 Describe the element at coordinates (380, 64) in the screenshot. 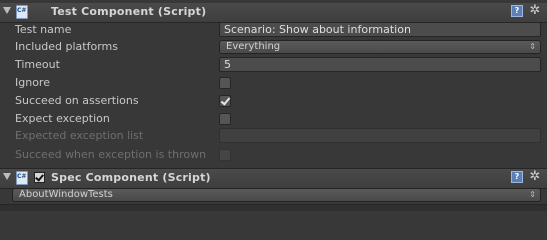

I see `timeout-field: 5` at that location.